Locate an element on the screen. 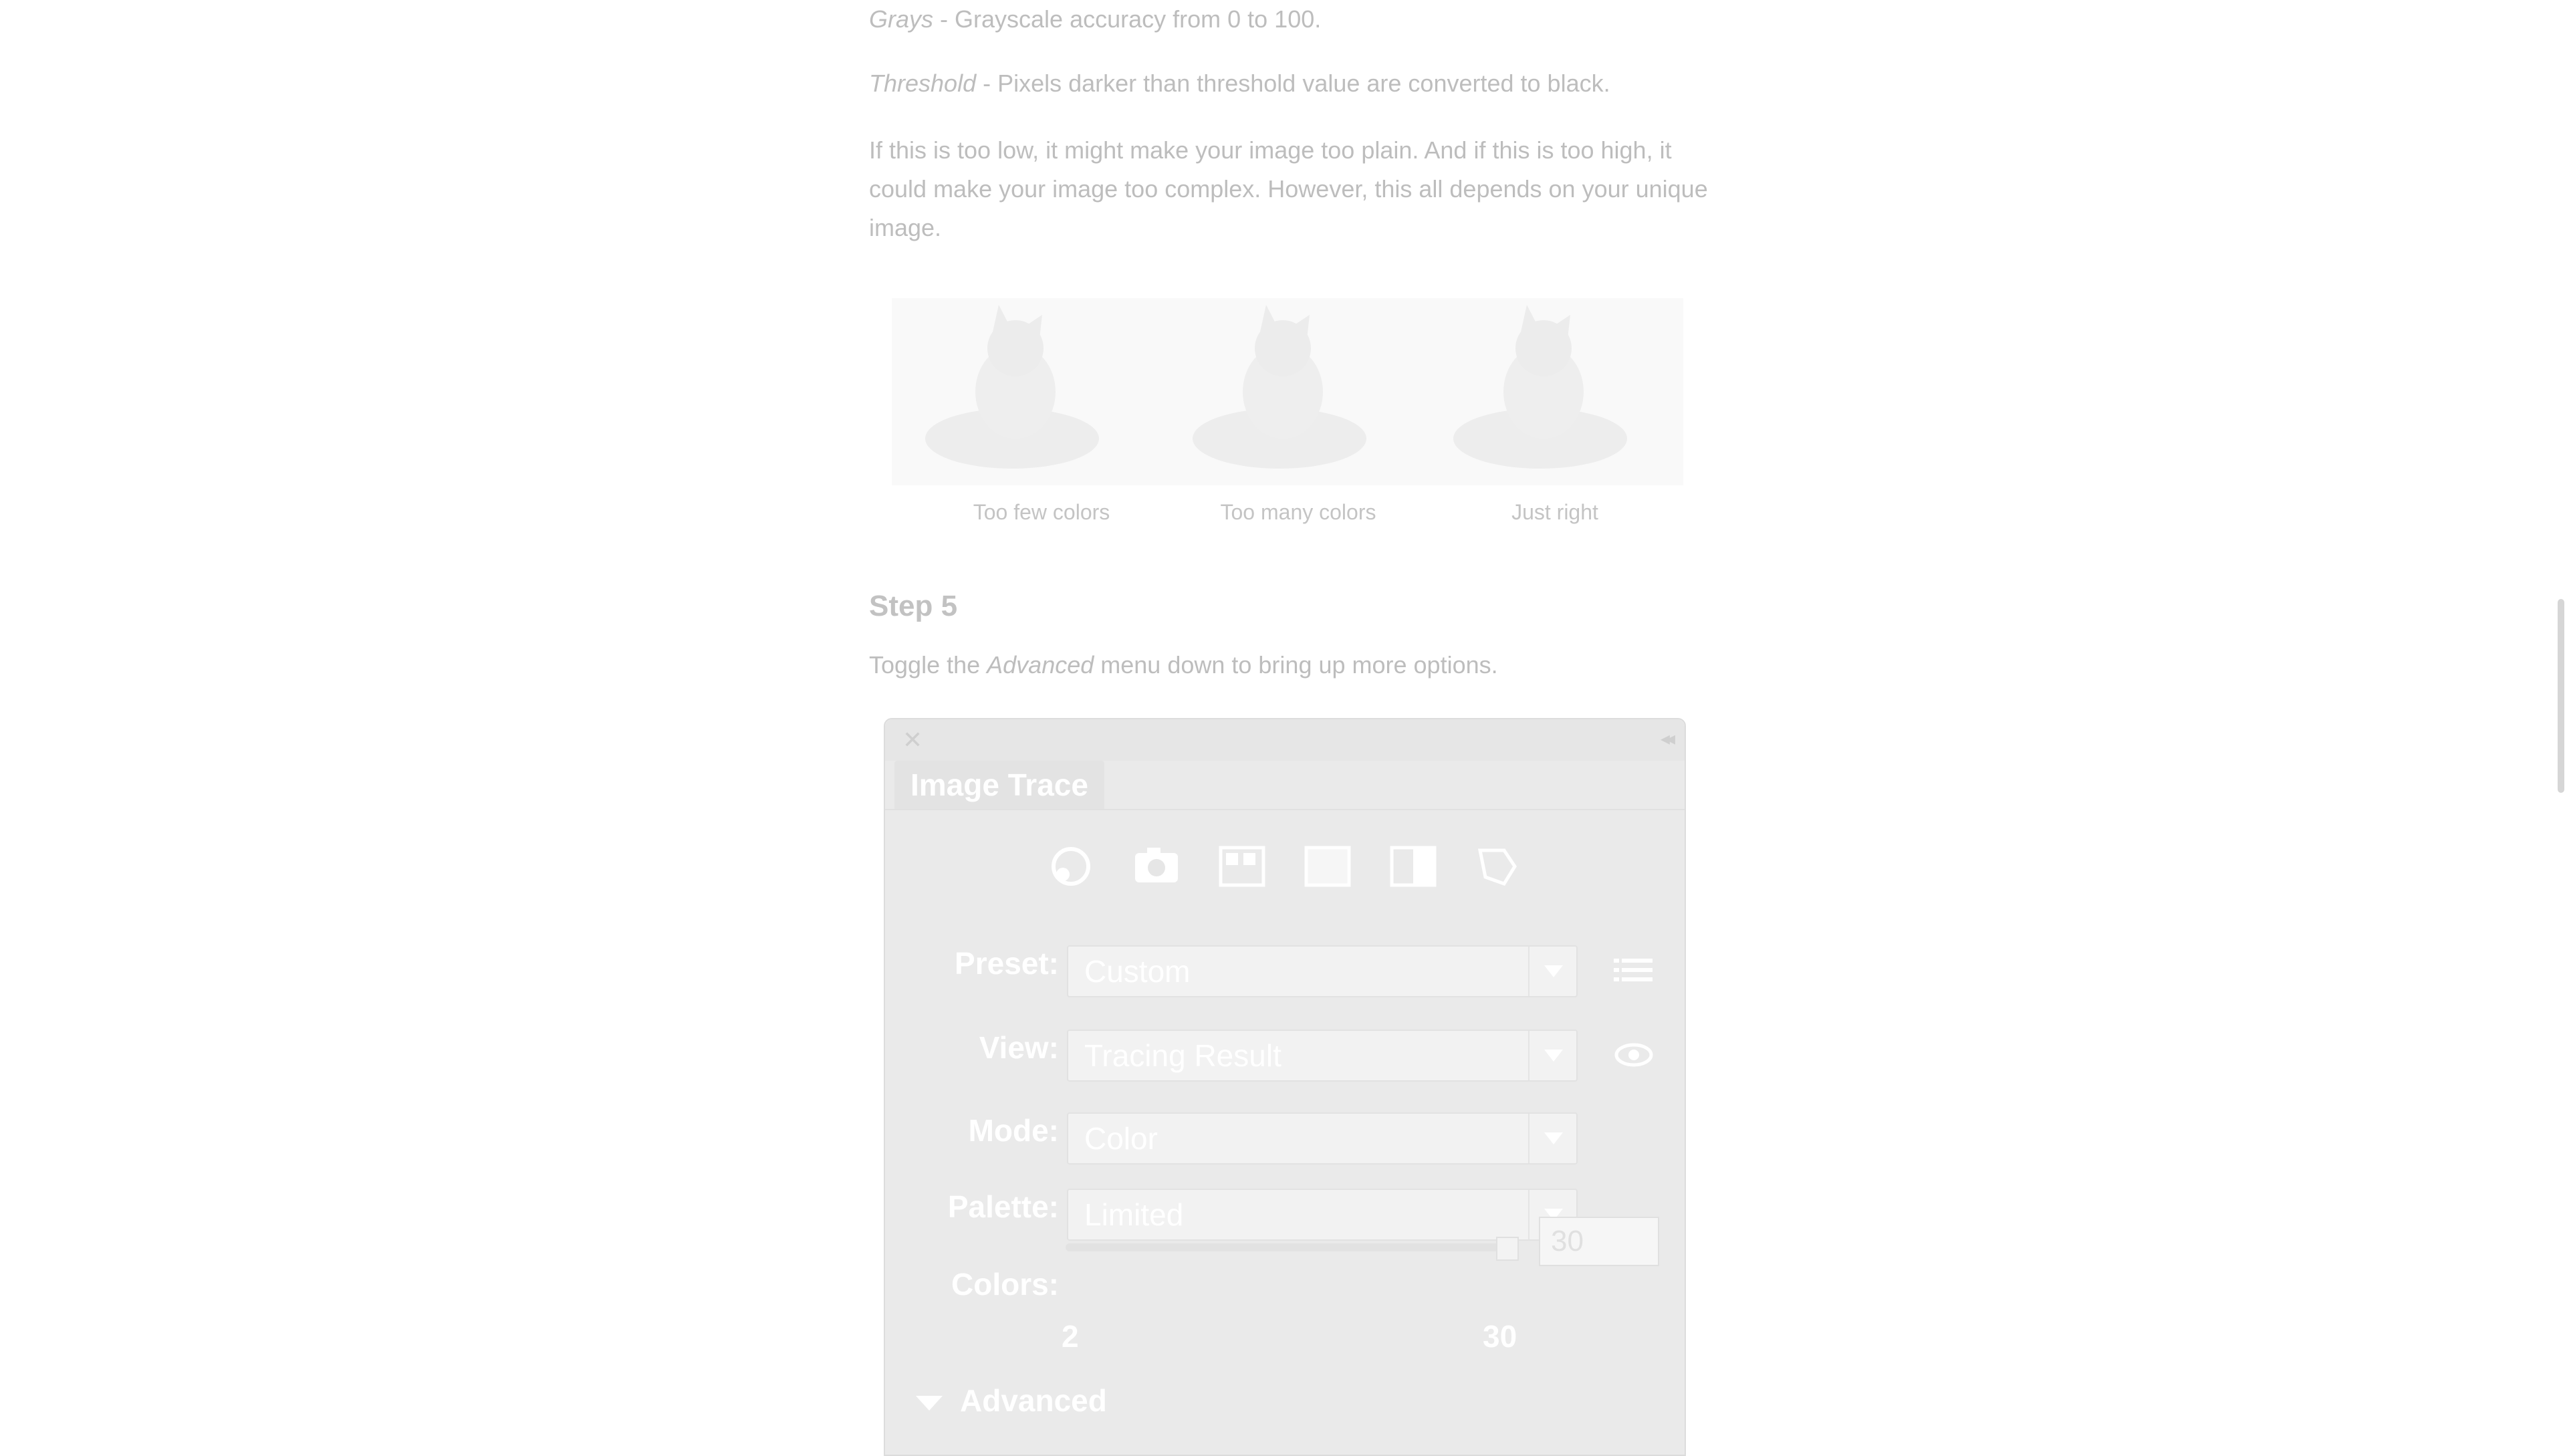  black-white-icon is located at coordinates (1413, 866).